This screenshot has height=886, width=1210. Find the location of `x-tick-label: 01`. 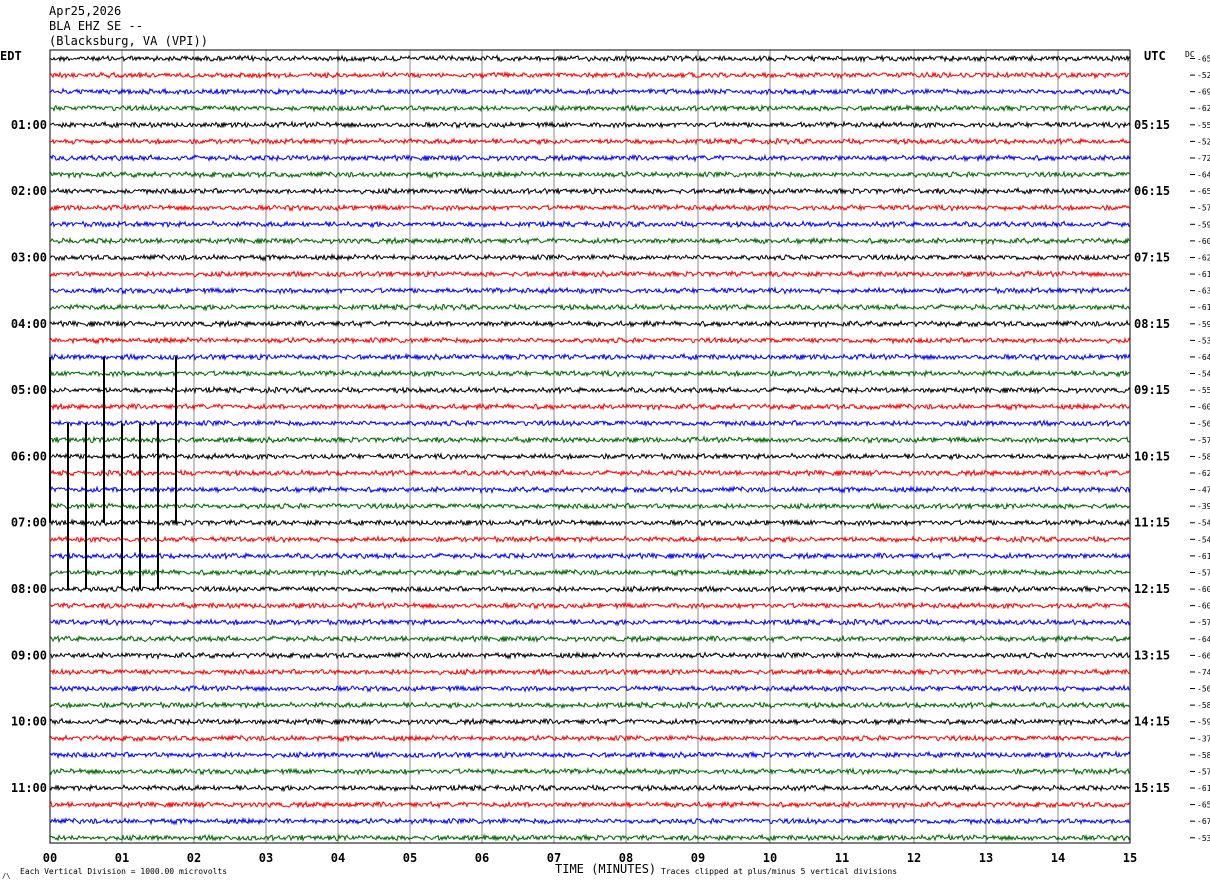

x-tick-label: 01 is located at coordinates (122, 858).